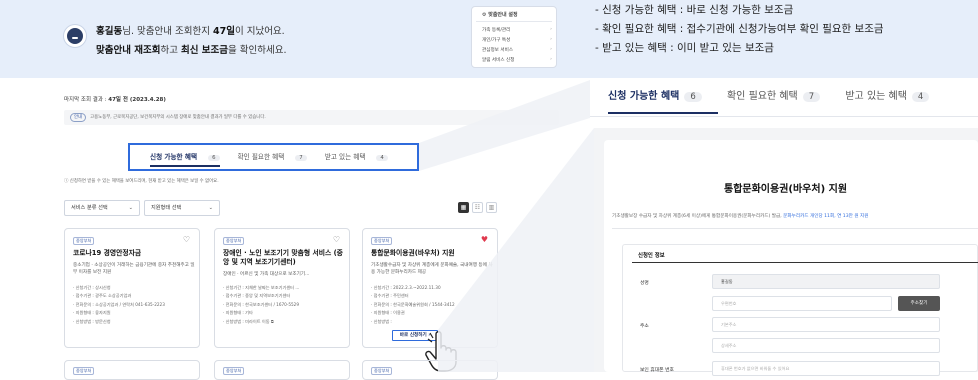 This screenshot has height=380, width=978. I want to click on settings-menu-title: ⚙ 맞춤안내 설정, so click(500, 14).